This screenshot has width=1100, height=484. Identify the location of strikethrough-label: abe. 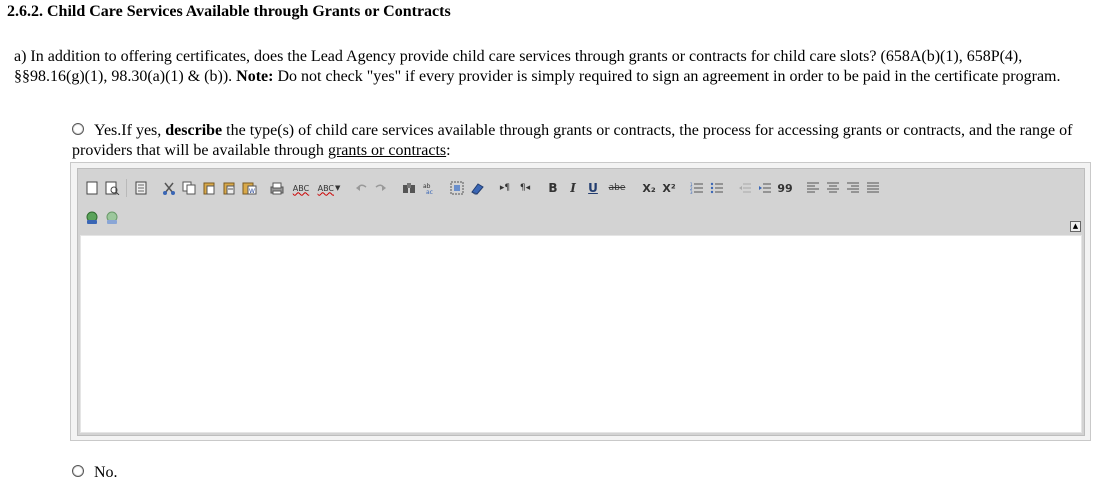
(617, 188).